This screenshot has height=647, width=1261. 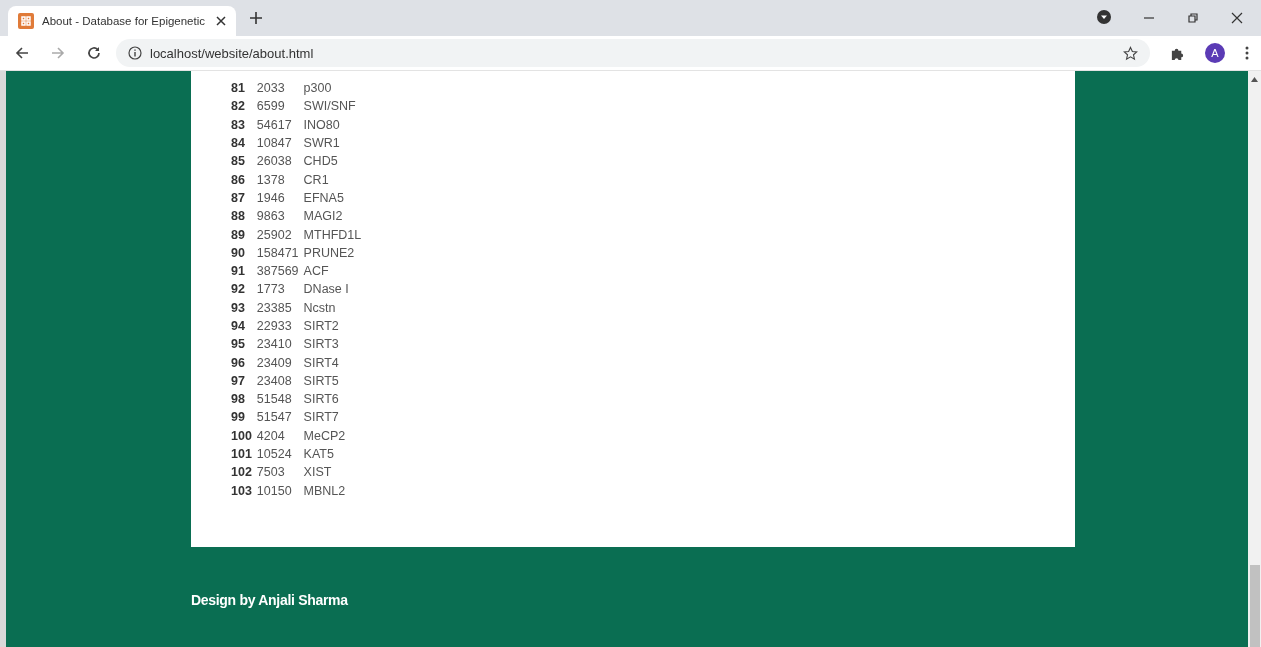 I want to click on table-cell-text: MeCP2, so click(x=325, y=436).